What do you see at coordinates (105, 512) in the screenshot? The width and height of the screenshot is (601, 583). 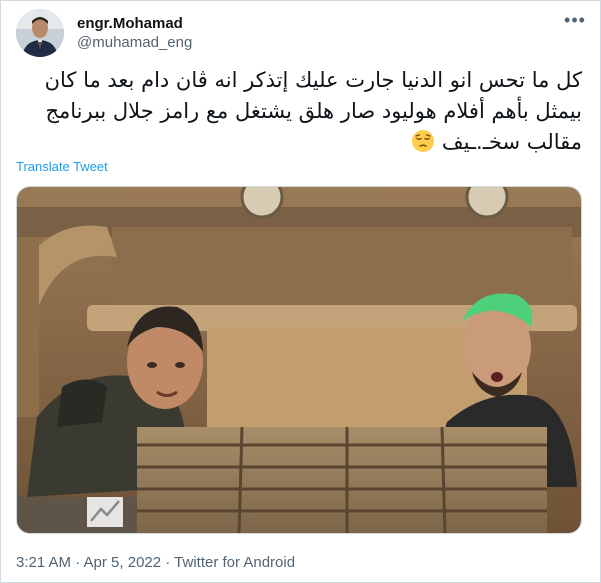 I see `watermark-logo-icon` at bounding box center [105, 512].